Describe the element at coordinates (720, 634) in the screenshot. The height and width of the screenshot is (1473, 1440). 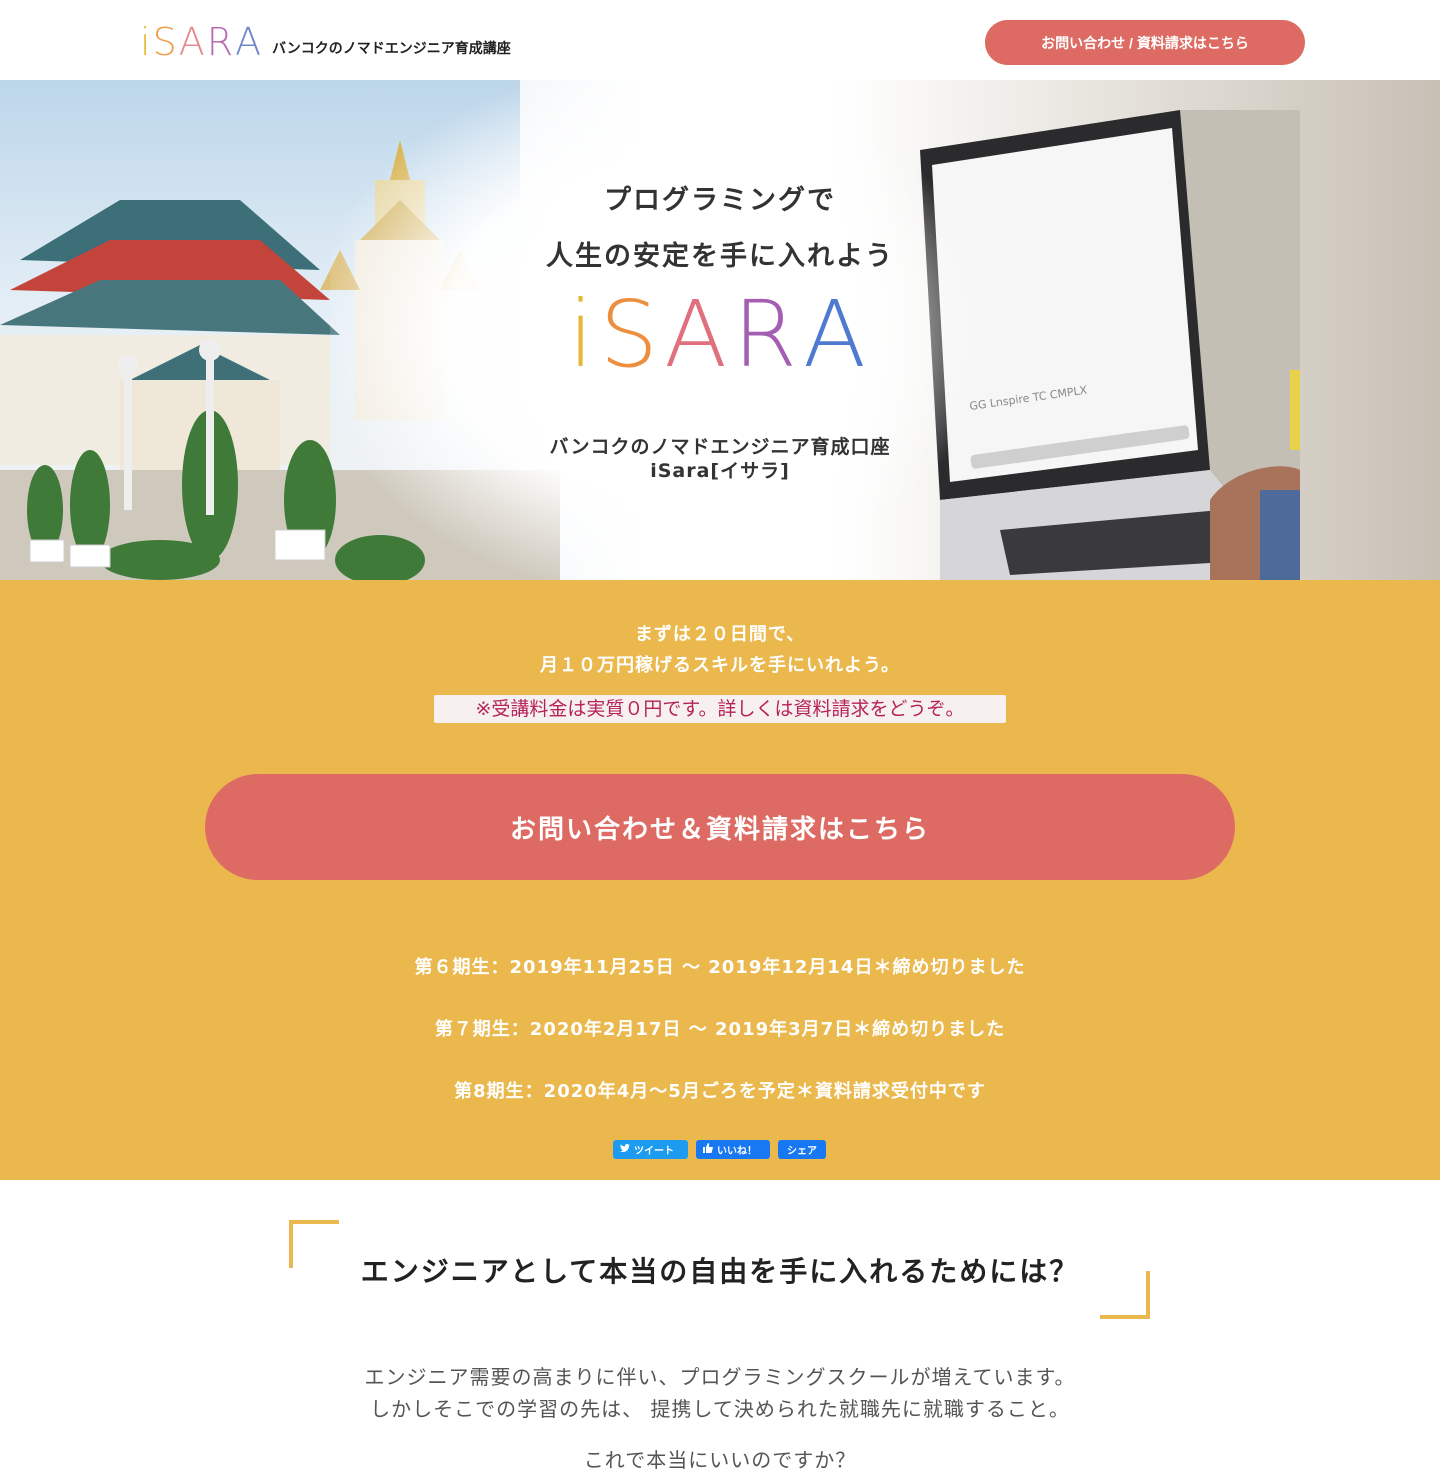
I see `band-line-1: まずは２０日間で、` at that location.